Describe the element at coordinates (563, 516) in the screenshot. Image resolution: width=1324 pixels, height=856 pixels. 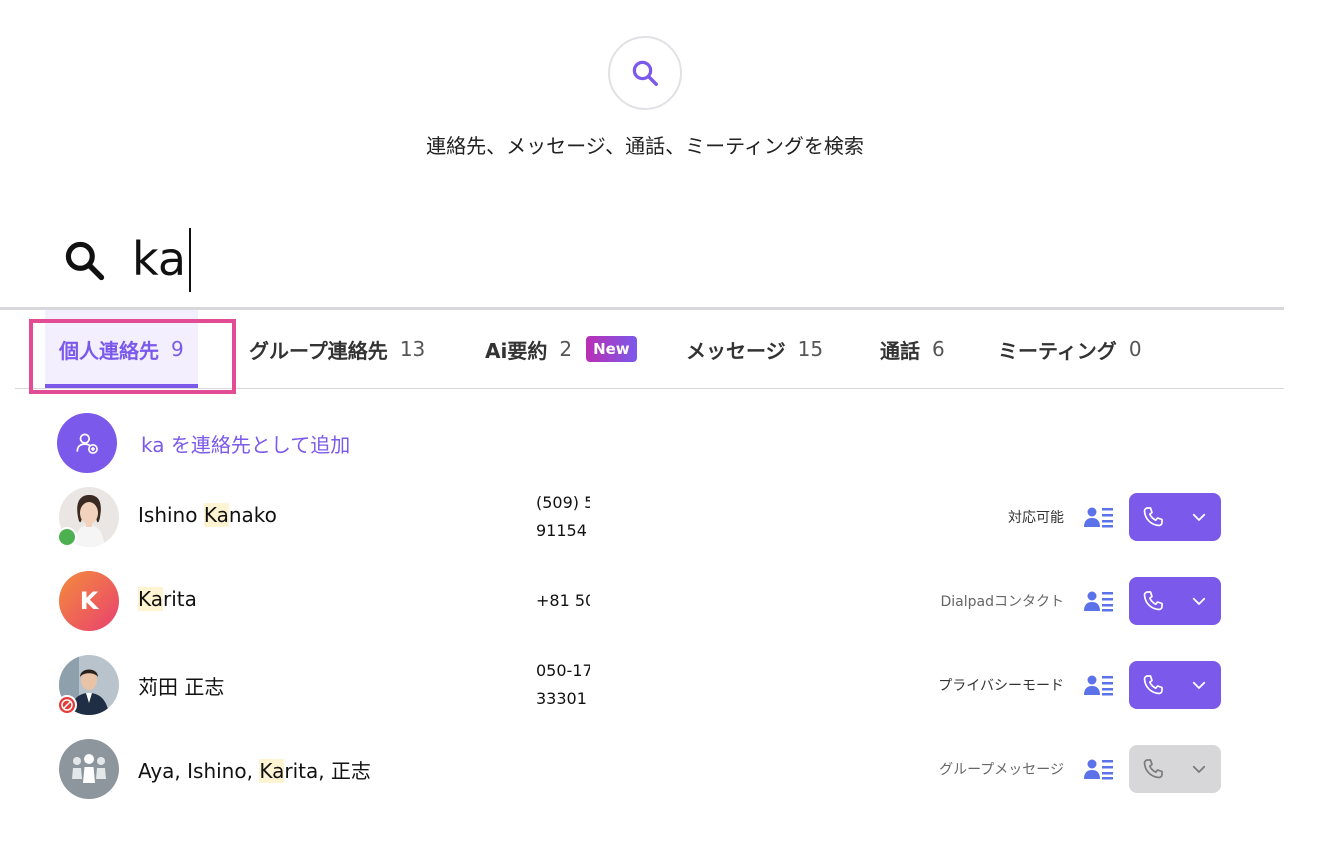
I see `phone-number: (509) 5 91154` at that location.